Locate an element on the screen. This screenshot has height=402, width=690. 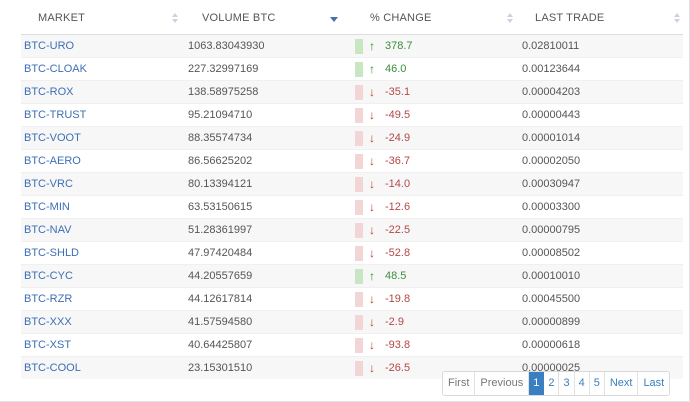
table-row: BTC-RZR 44.12617814 ↓ -19.8 0.00045500 is located at coordinates (352, 299).